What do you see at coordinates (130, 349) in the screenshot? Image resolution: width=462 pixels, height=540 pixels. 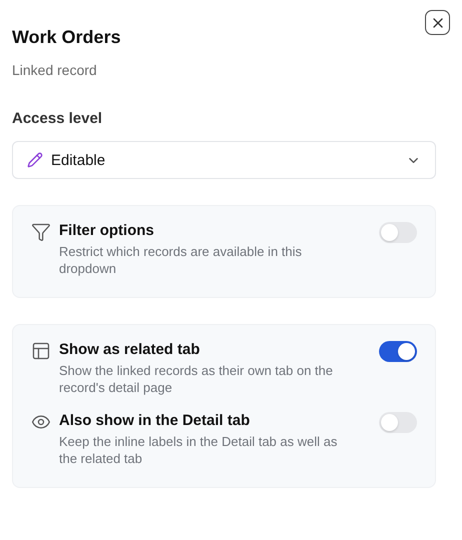 I see `option-title: Show as related tab` at bounding box center [130, 349].